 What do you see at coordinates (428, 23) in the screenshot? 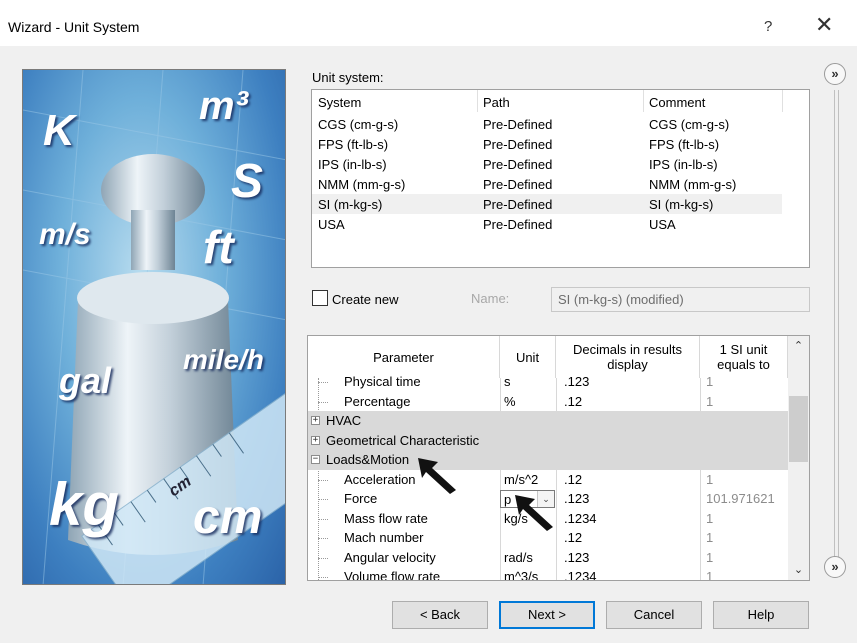
I see `title-bar: Wizard - Unit System ? ✕` at bounding box center [428, 23].